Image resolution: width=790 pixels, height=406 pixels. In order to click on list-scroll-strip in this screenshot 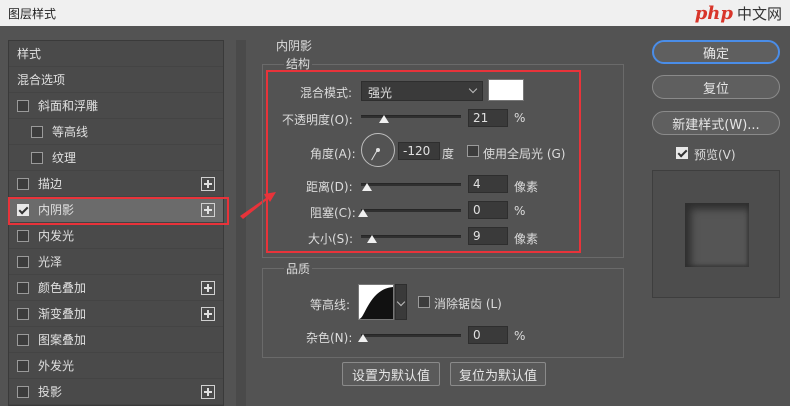, I will do `click(241, 223)`.